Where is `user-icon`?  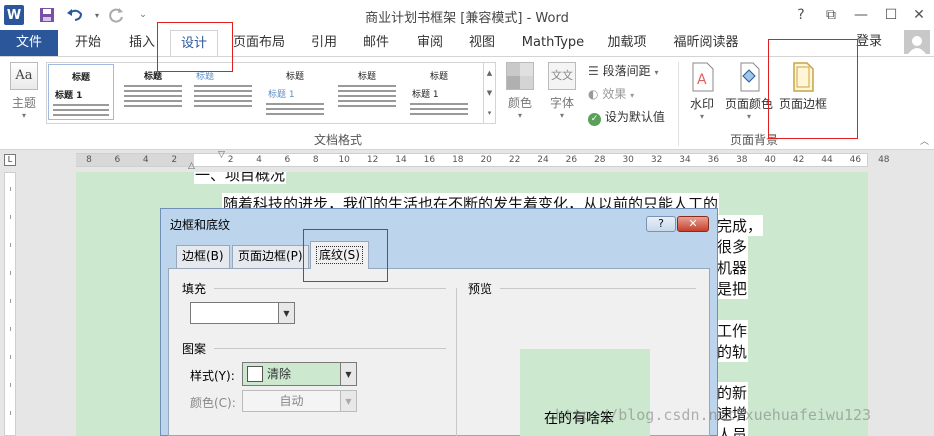 user-icon is located at coordinates (917, 45).